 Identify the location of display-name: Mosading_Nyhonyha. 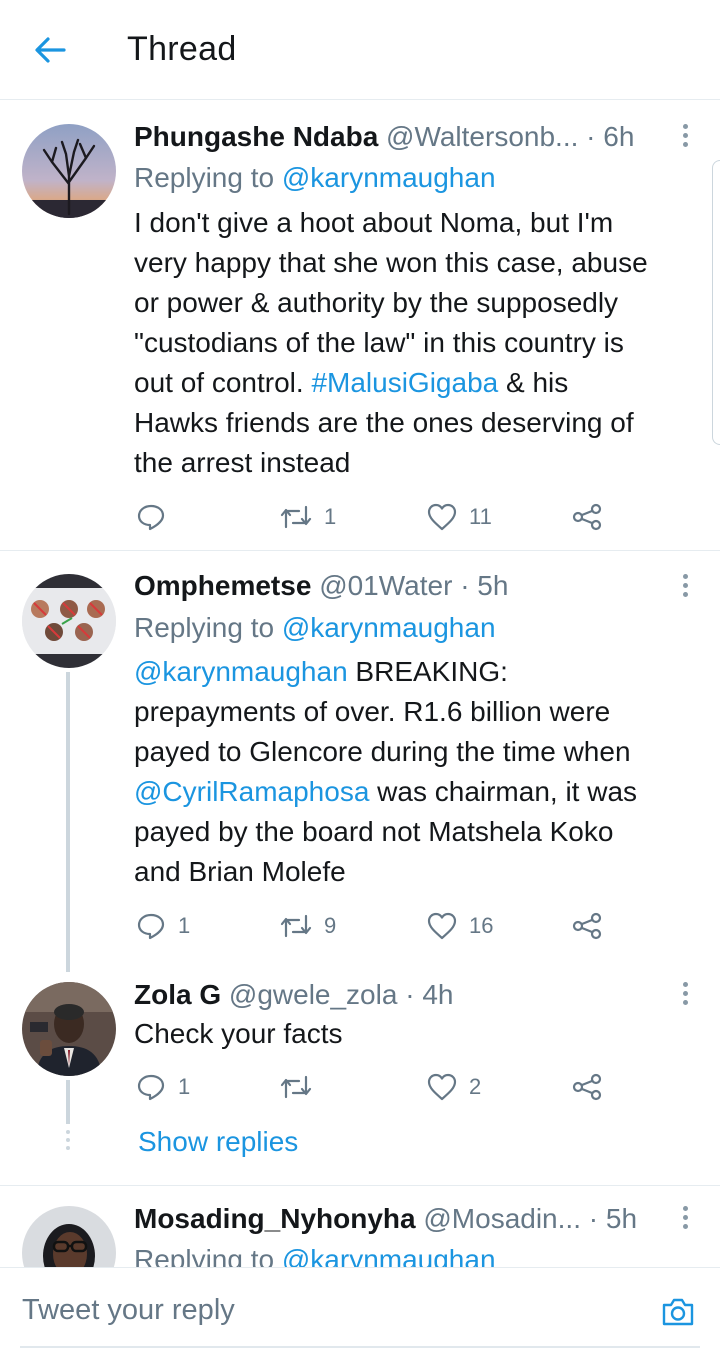
(275, 1218).